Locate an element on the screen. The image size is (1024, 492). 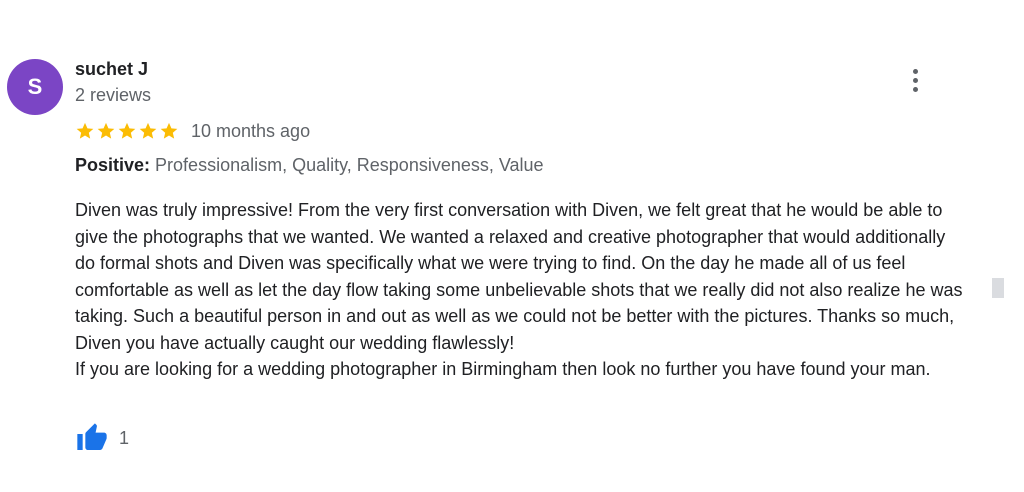
avatar-initial: S is located at coordinates (35, 86).